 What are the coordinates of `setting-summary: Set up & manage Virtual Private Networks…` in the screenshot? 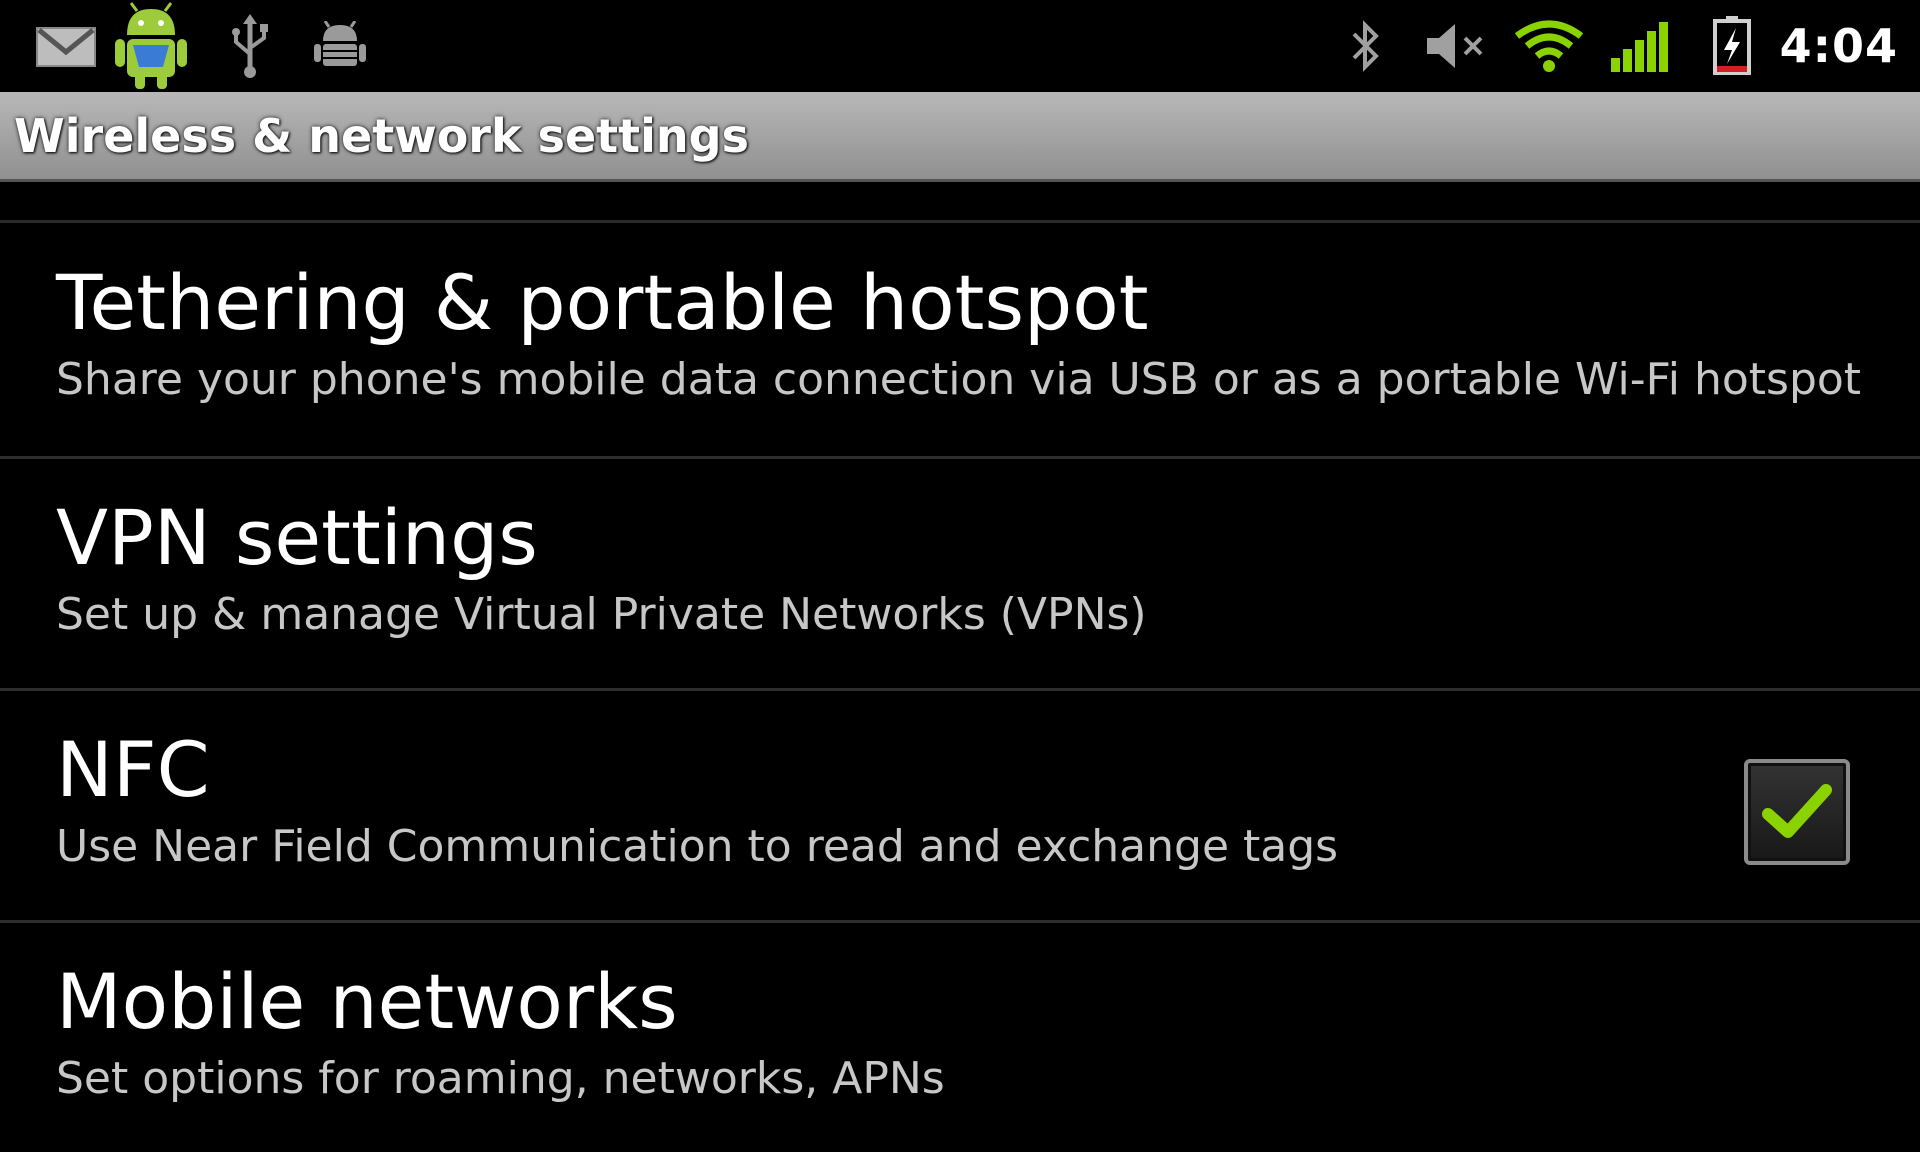 It's located at (601, 614).